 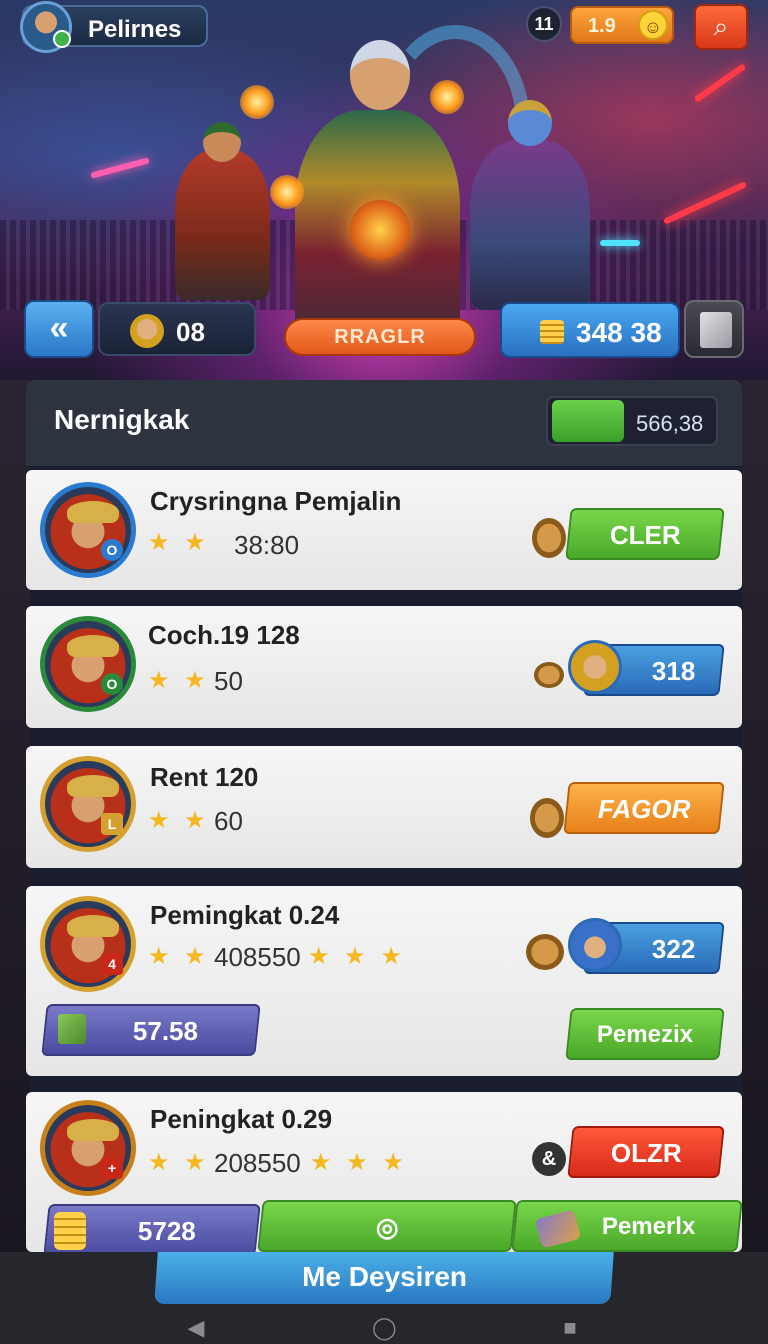 What do you see at coordinates (380, 337) in the screenshot?
I see `main-action-button: RRAGLR` at bounding box center [380, 337].